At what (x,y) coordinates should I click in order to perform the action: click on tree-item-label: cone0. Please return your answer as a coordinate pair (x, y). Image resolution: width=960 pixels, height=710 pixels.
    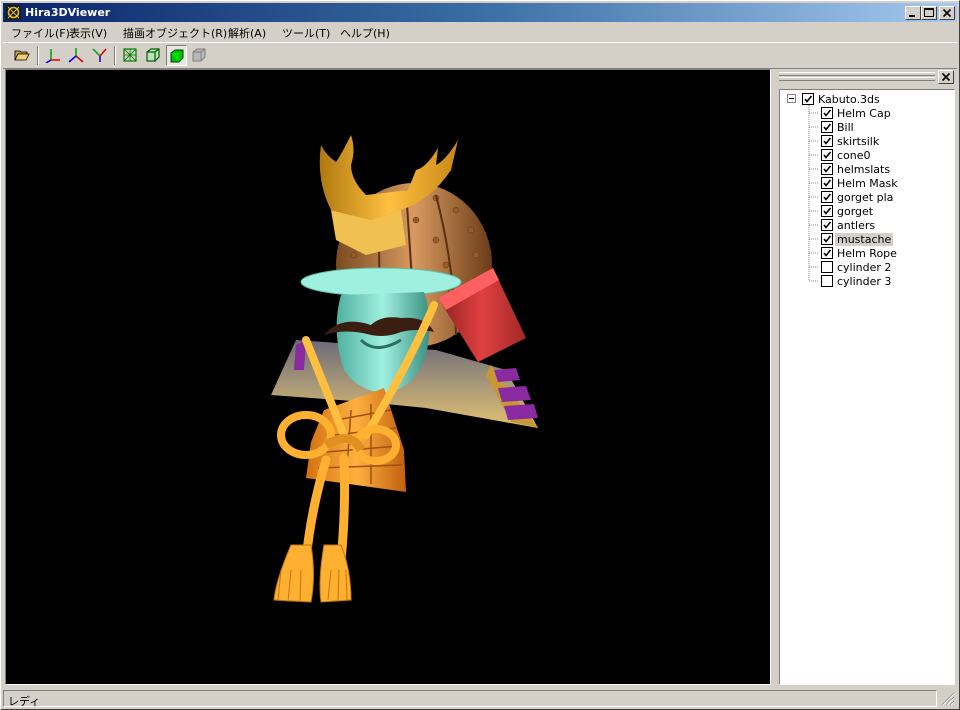
    Looking at the image, I should click on (854, 155).